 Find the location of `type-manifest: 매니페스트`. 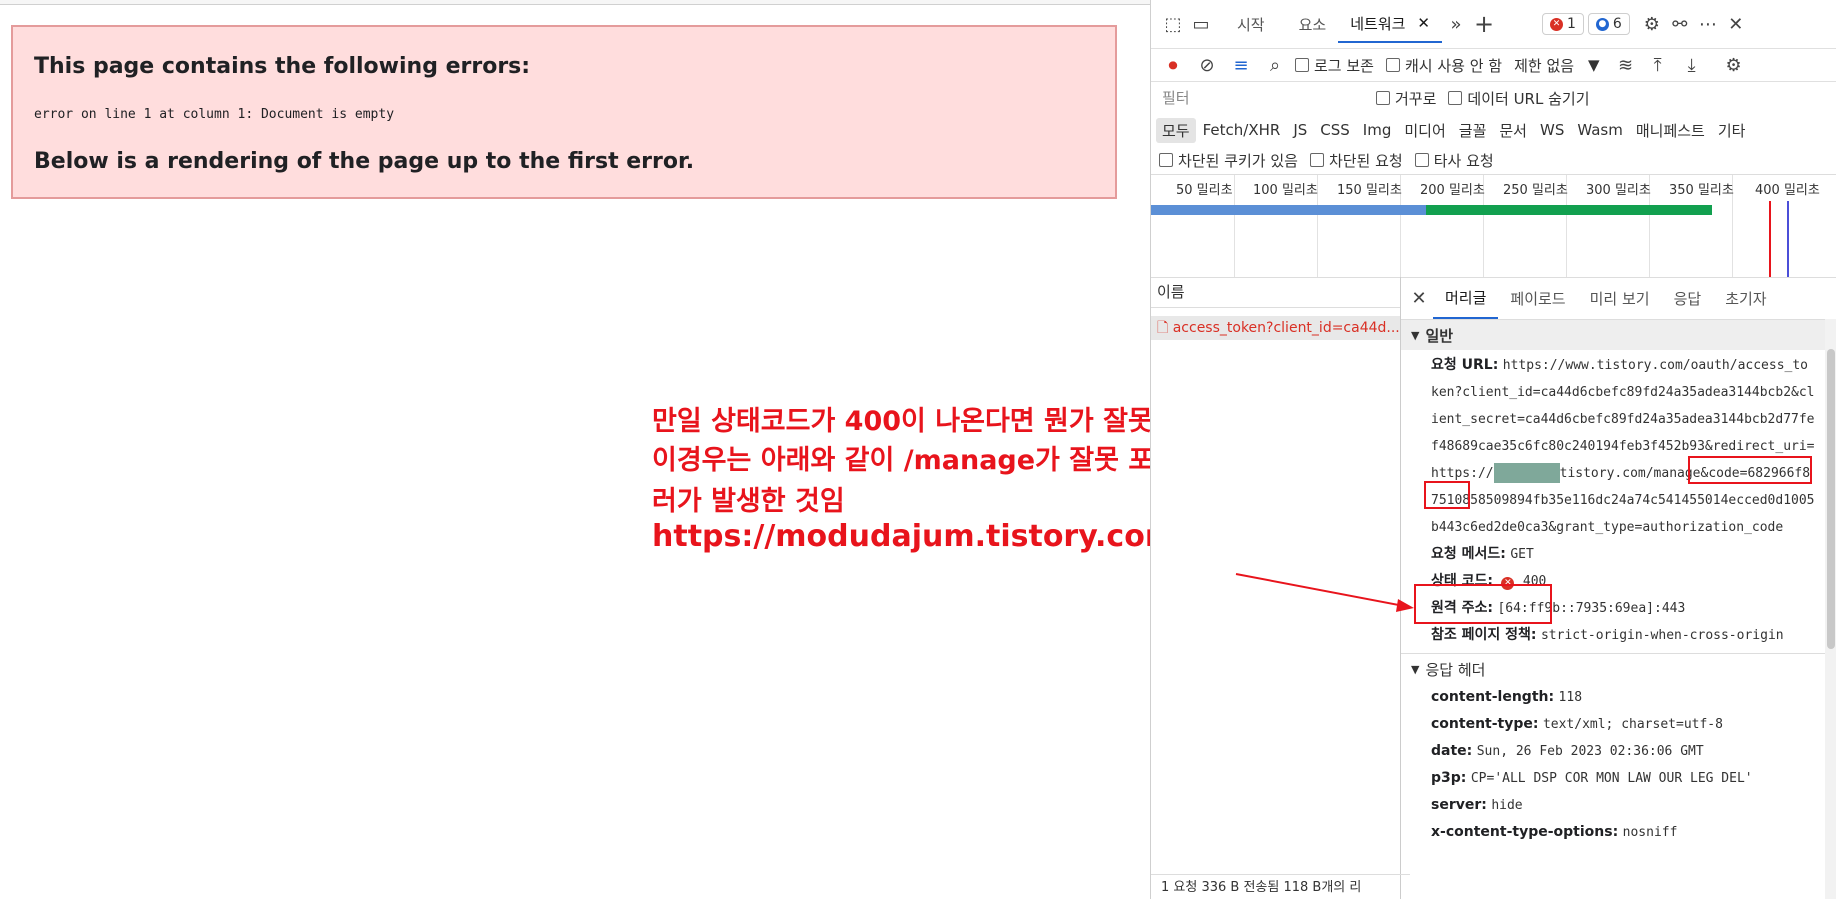

type-manifest: 매니페스트 is located at coordinates (1670, 130).